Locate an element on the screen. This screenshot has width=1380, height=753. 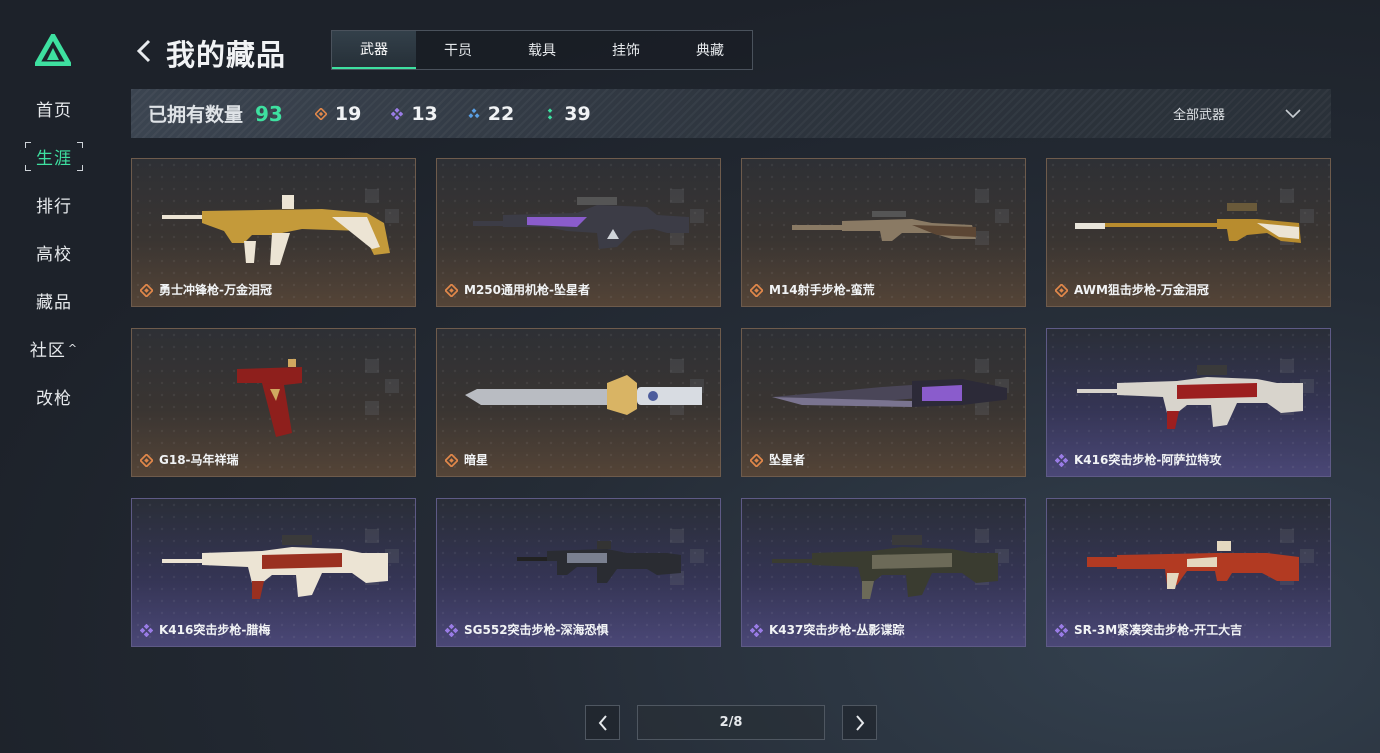
stats-bar: 已拥有数量 93 19 13 22 39 全部武器 is located at coordinates (731, 113).